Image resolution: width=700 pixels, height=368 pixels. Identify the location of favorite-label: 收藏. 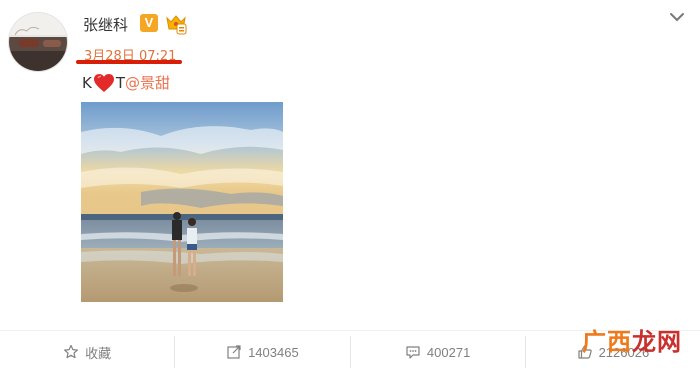
(98, 353).